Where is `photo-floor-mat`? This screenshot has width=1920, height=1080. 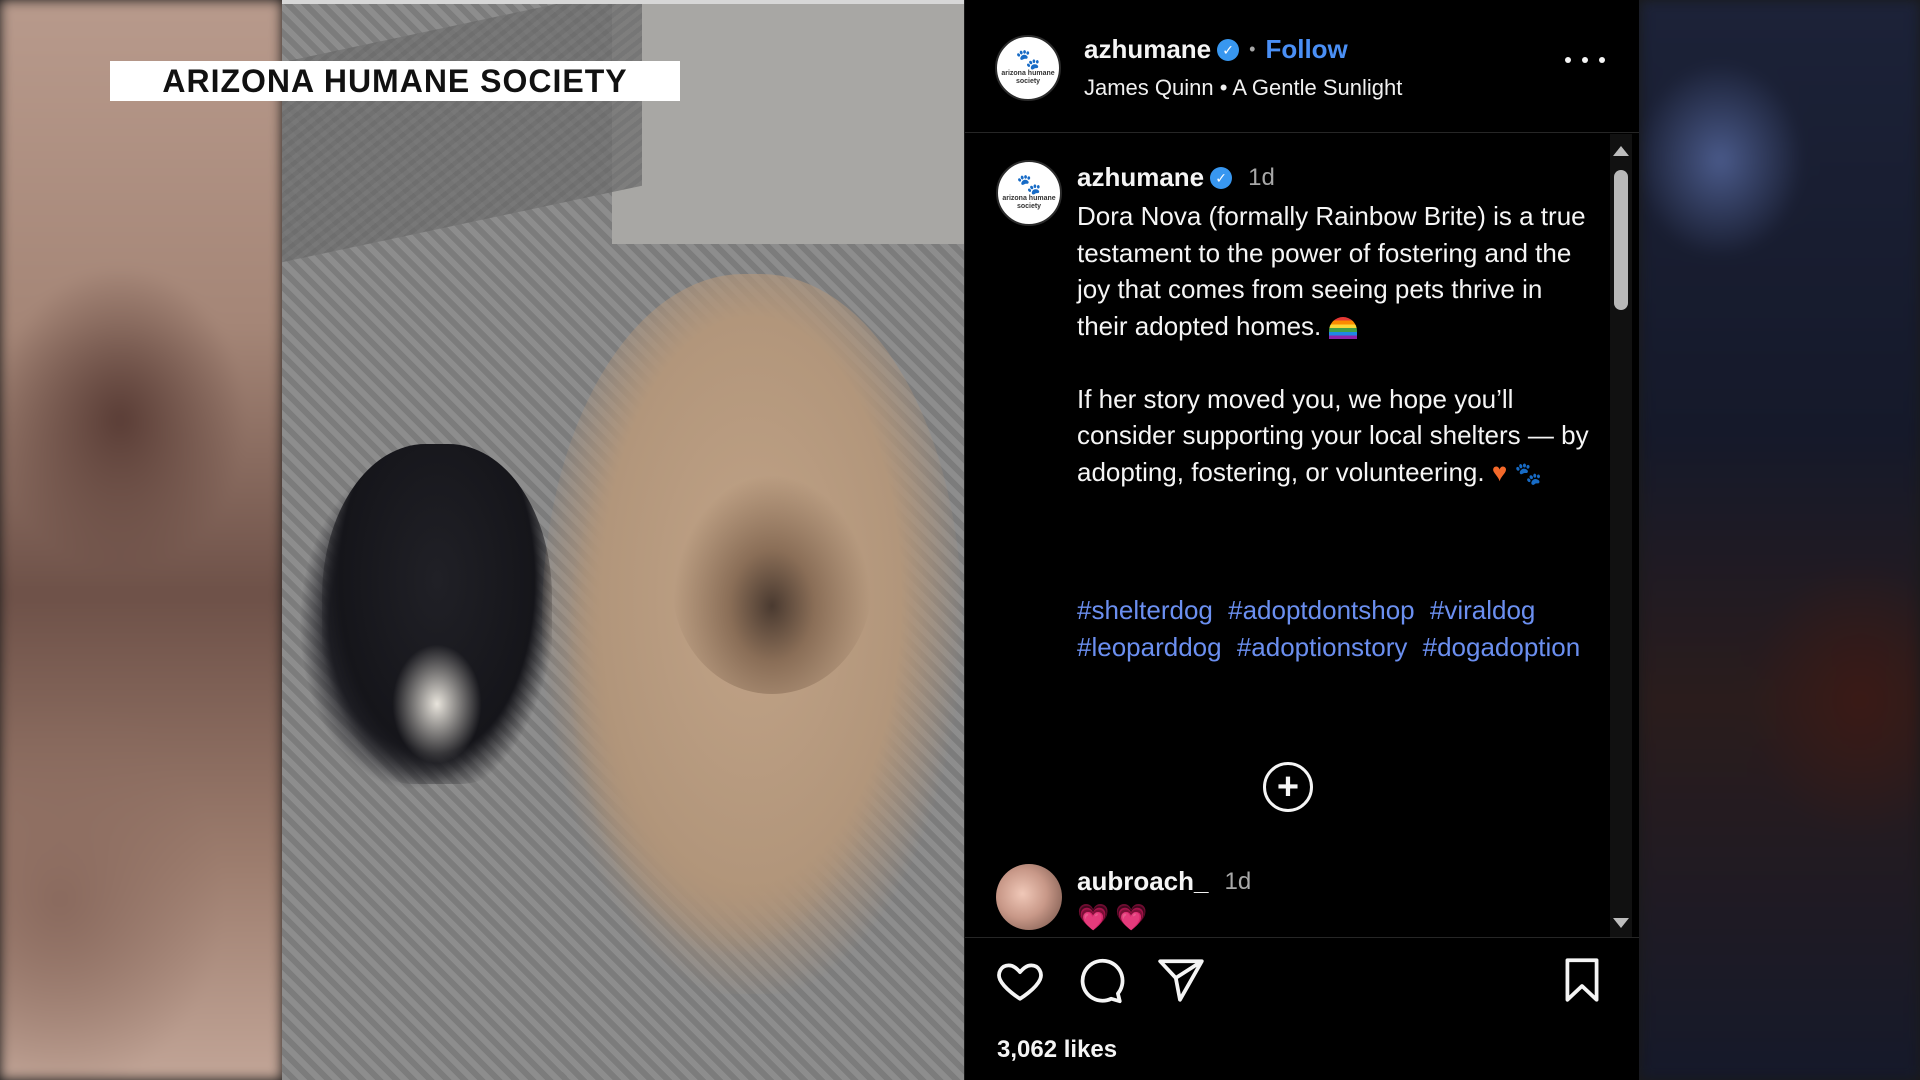 photo-floor-mat is located at coordinates (462, 133).